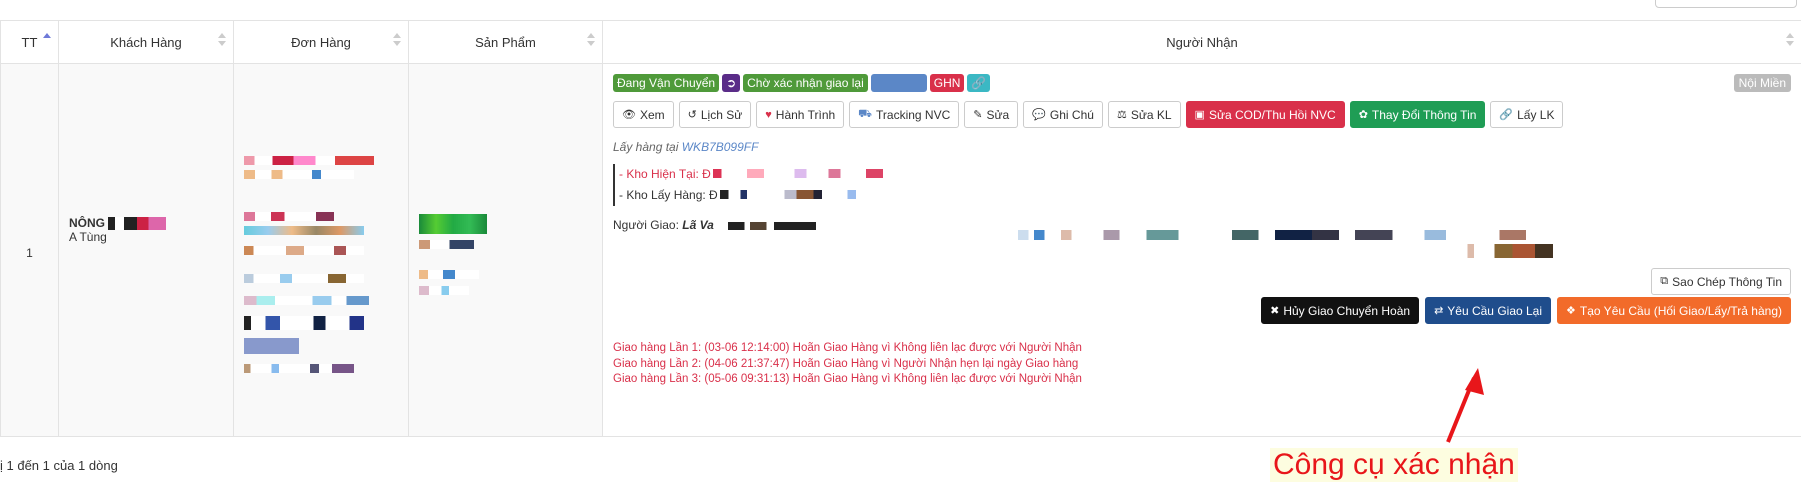 This screenshot has height=498, width=1801. Describe the element at coordinates (1465, 405) in the screenshot. I see `annotation-arrow` at that location.